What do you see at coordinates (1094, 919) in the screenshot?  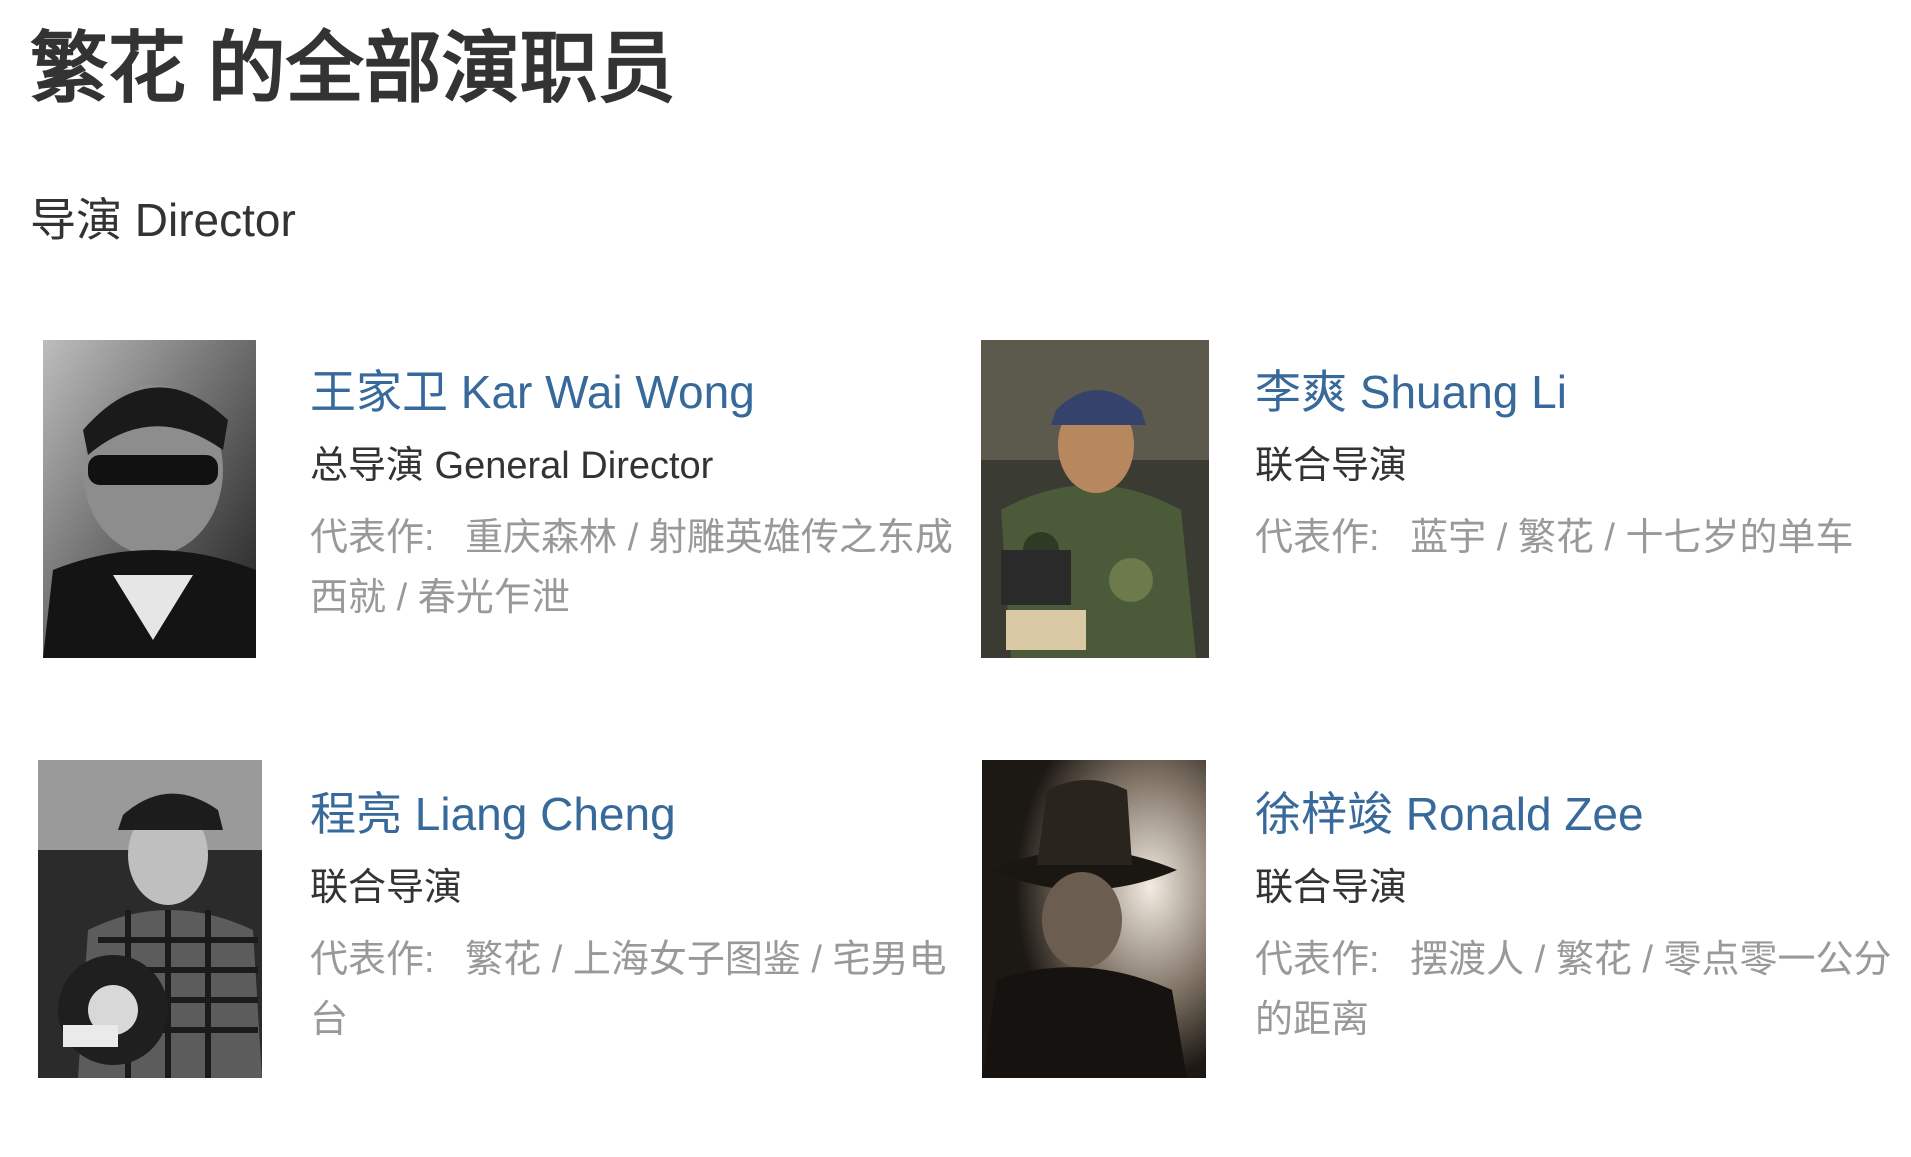 I see `person-photo-zee` at bounding box center [1094, 919].